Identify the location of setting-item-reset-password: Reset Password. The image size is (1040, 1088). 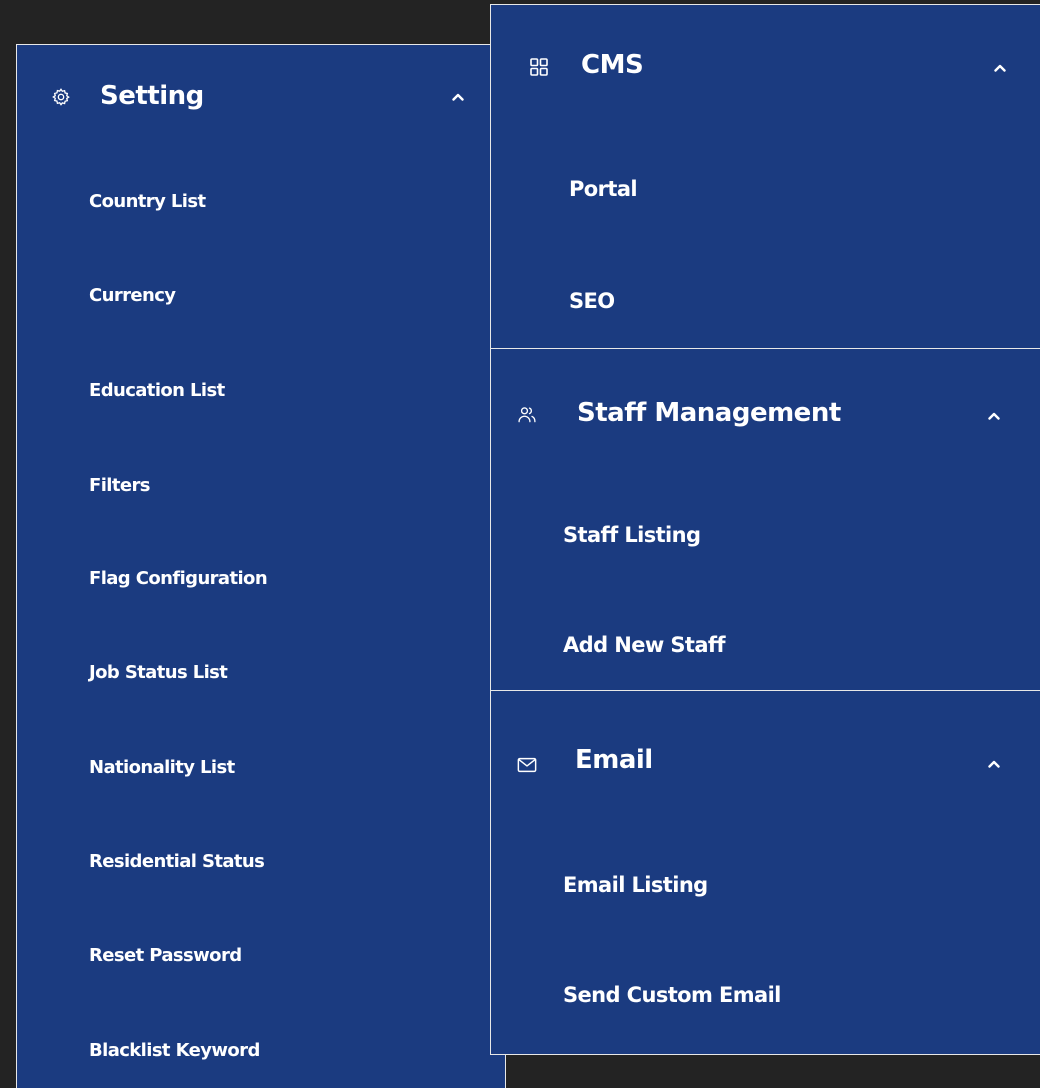
(165, 955).